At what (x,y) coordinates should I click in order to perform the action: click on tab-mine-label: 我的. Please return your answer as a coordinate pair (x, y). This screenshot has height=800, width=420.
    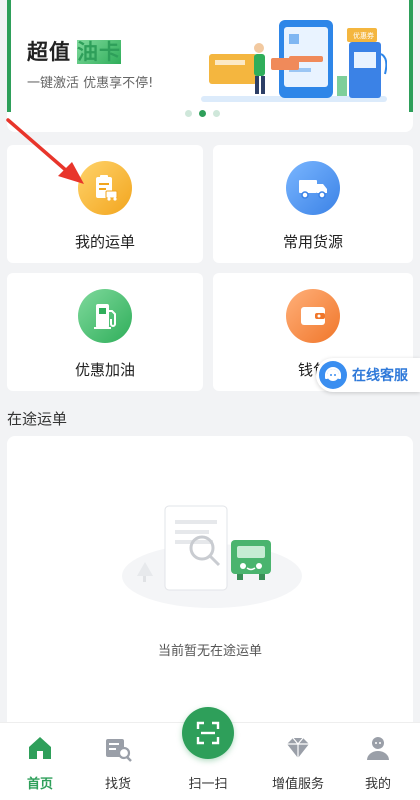
    Looking at the image, I should click on (377, 784).